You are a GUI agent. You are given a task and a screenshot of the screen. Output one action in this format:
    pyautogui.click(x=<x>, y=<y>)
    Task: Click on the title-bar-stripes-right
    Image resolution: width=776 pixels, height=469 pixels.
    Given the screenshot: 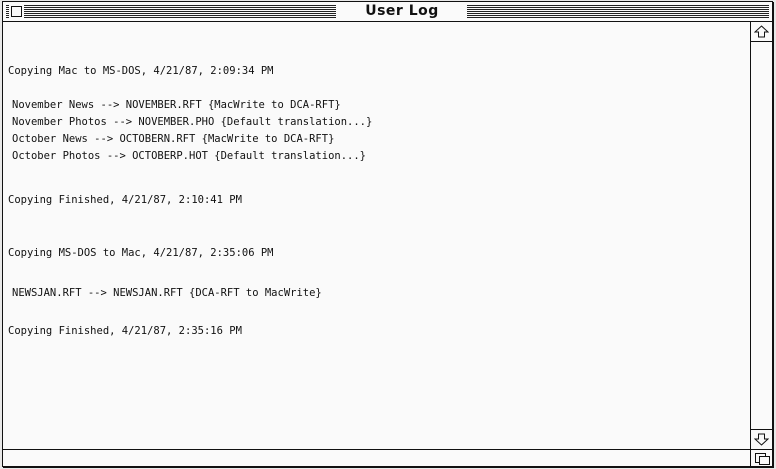 What is the action you would take?
    pyautogui.click(x=617, y=11)
    